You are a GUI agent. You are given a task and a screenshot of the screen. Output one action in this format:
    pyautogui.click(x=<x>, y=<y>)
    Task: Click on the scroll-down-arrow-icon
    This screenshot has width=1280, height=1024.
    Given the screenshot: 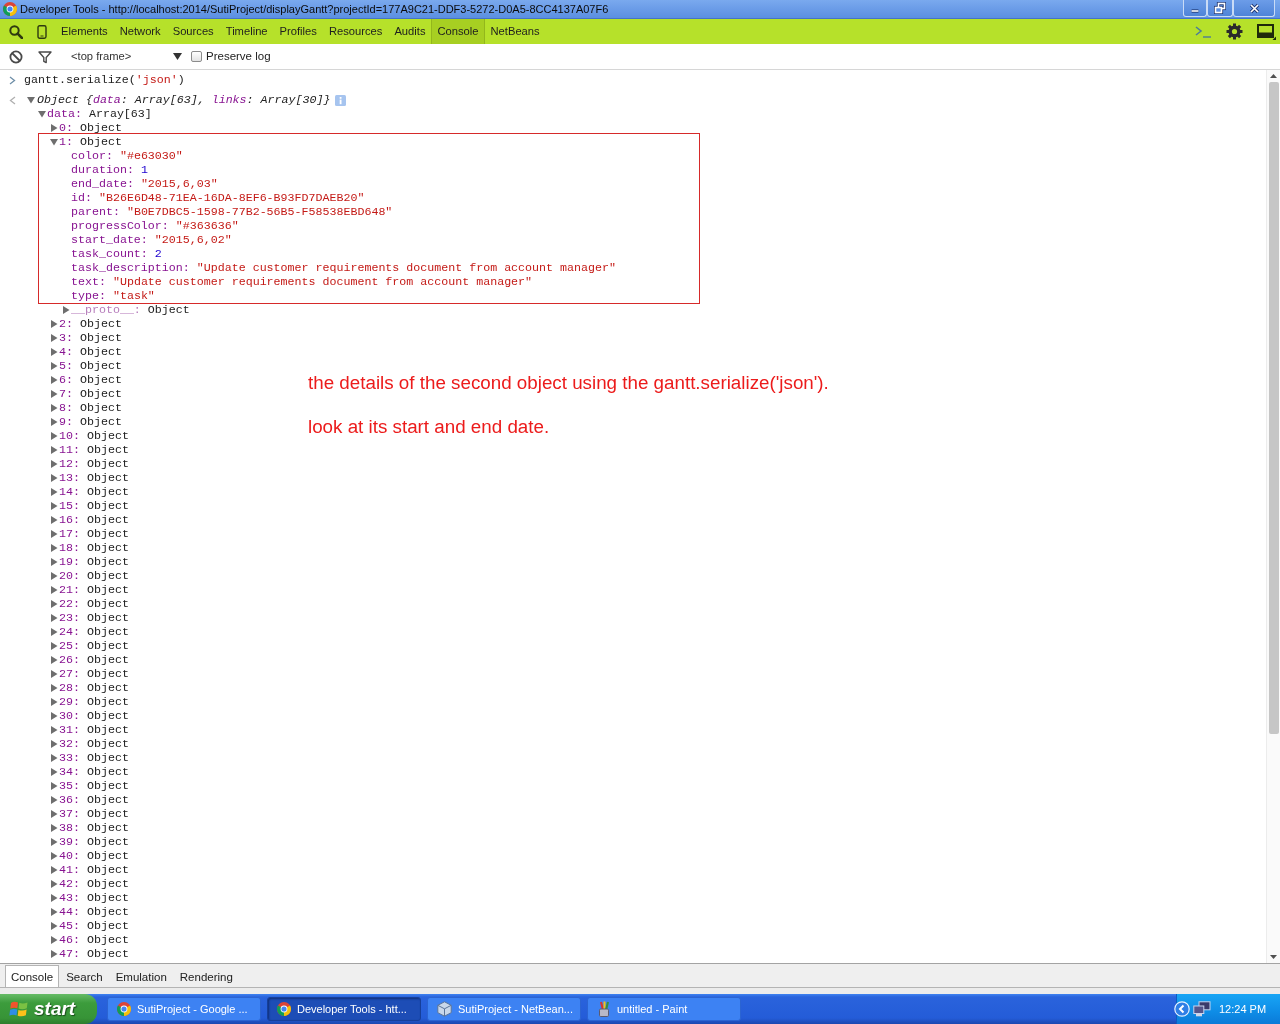 What is the action you would take?
    pyautogui.click(x=1273, y=957)
    